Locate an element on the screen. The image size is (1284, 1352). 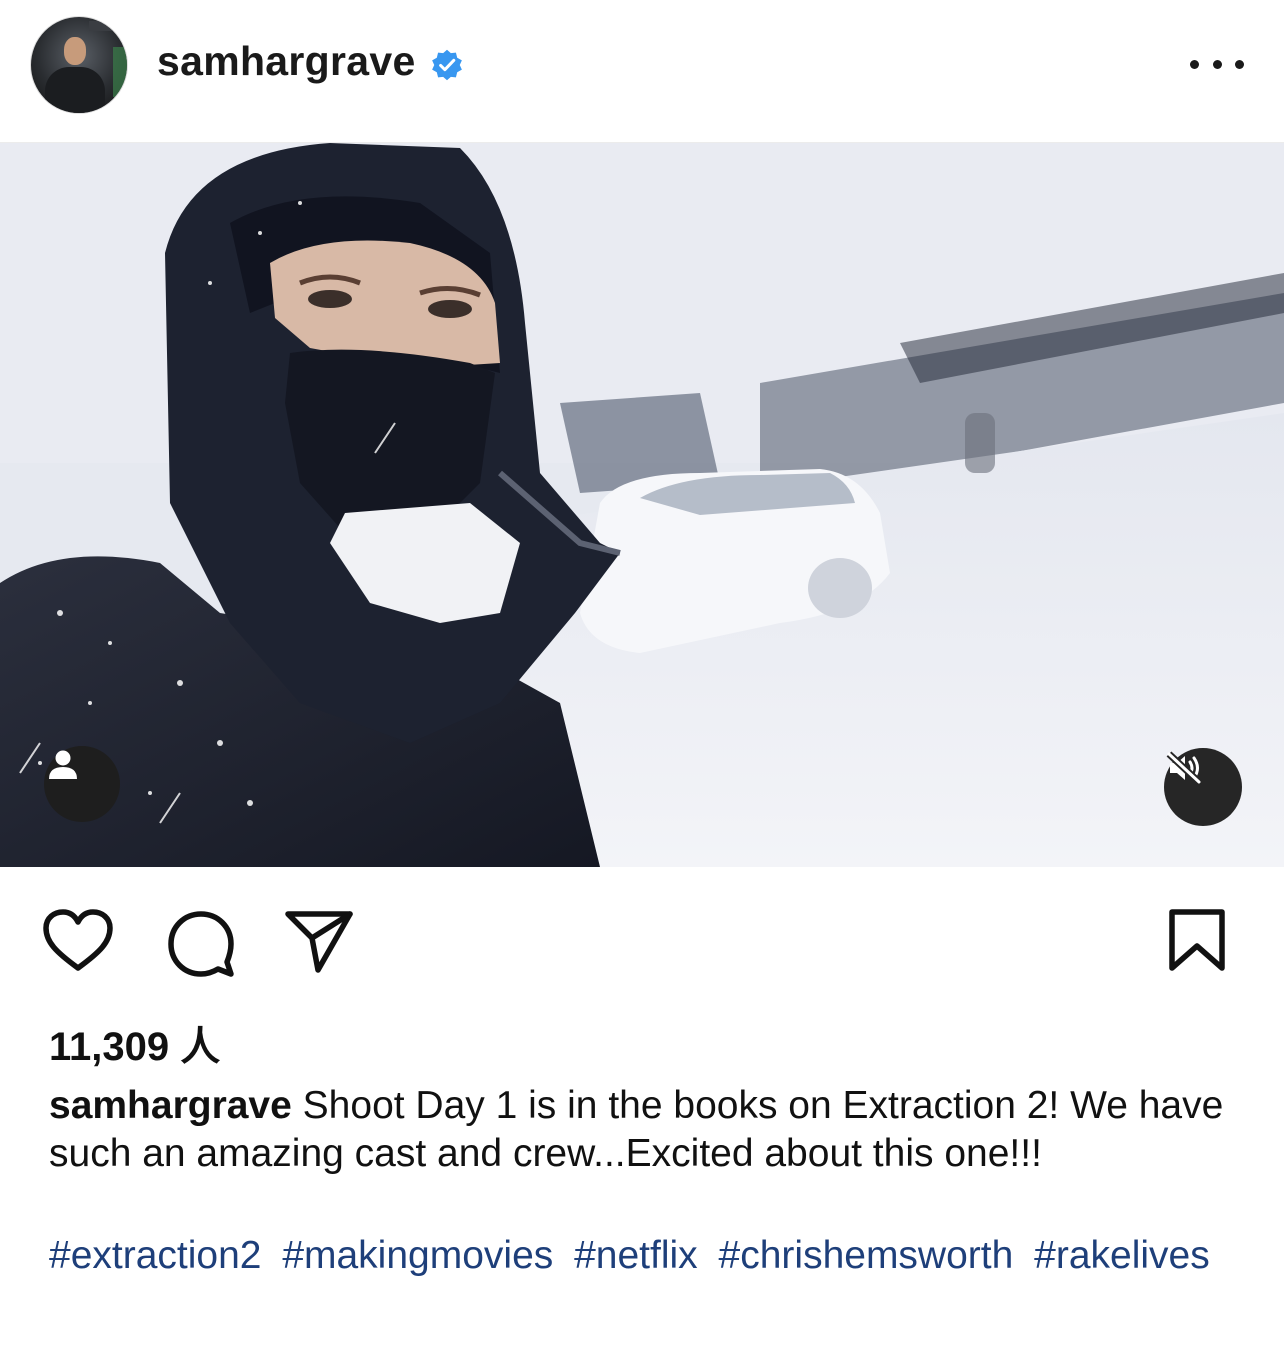
bookmark-icon is located at coordinates (1197, 940).